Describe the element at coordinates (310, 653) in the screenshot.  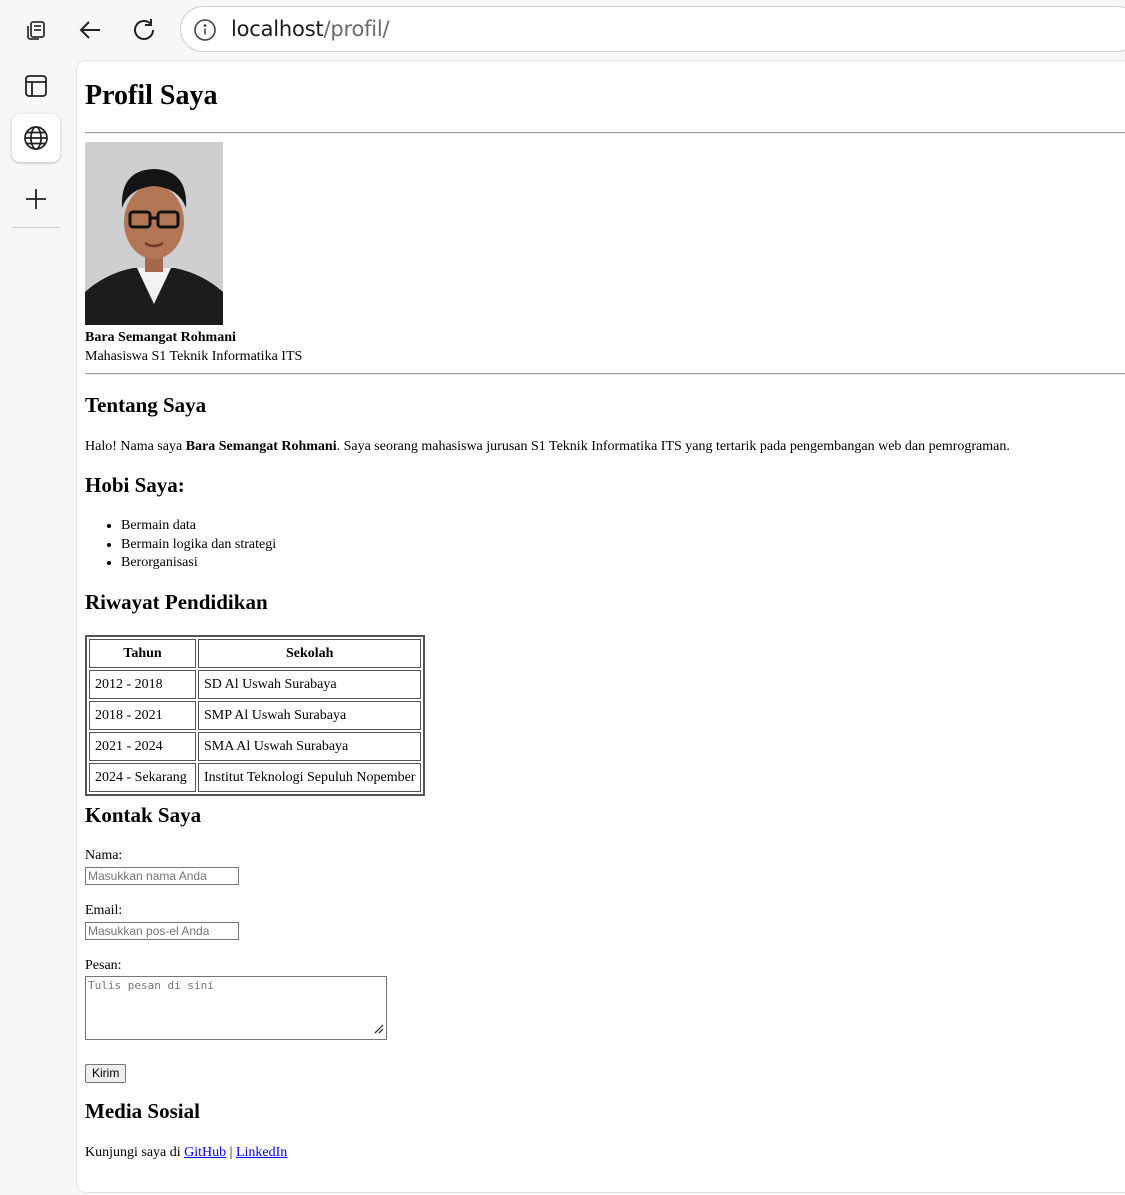
I see `column-header-sekolah: Sekolah` at that location.